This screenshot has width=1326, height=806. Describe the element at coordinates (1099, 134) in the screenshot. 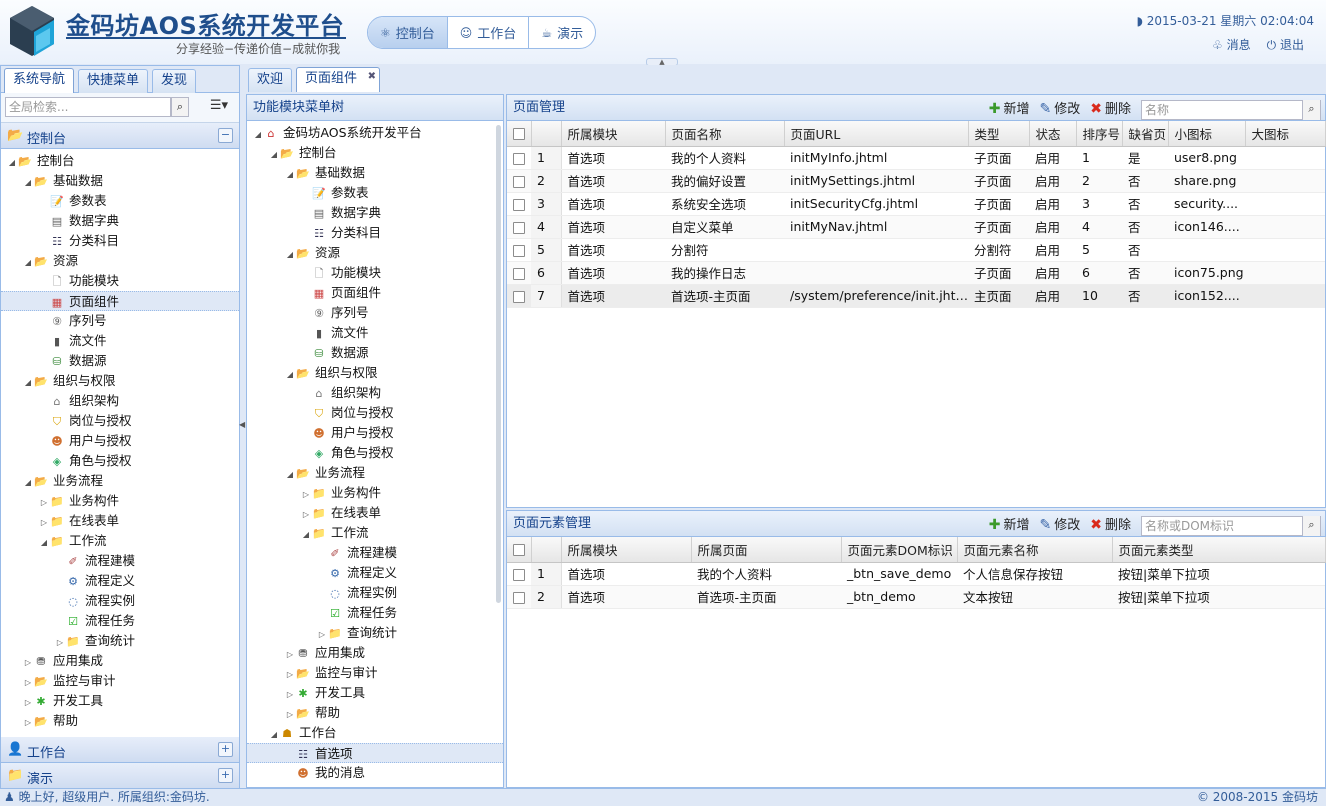

I see `column-header: 排序号` at that location.